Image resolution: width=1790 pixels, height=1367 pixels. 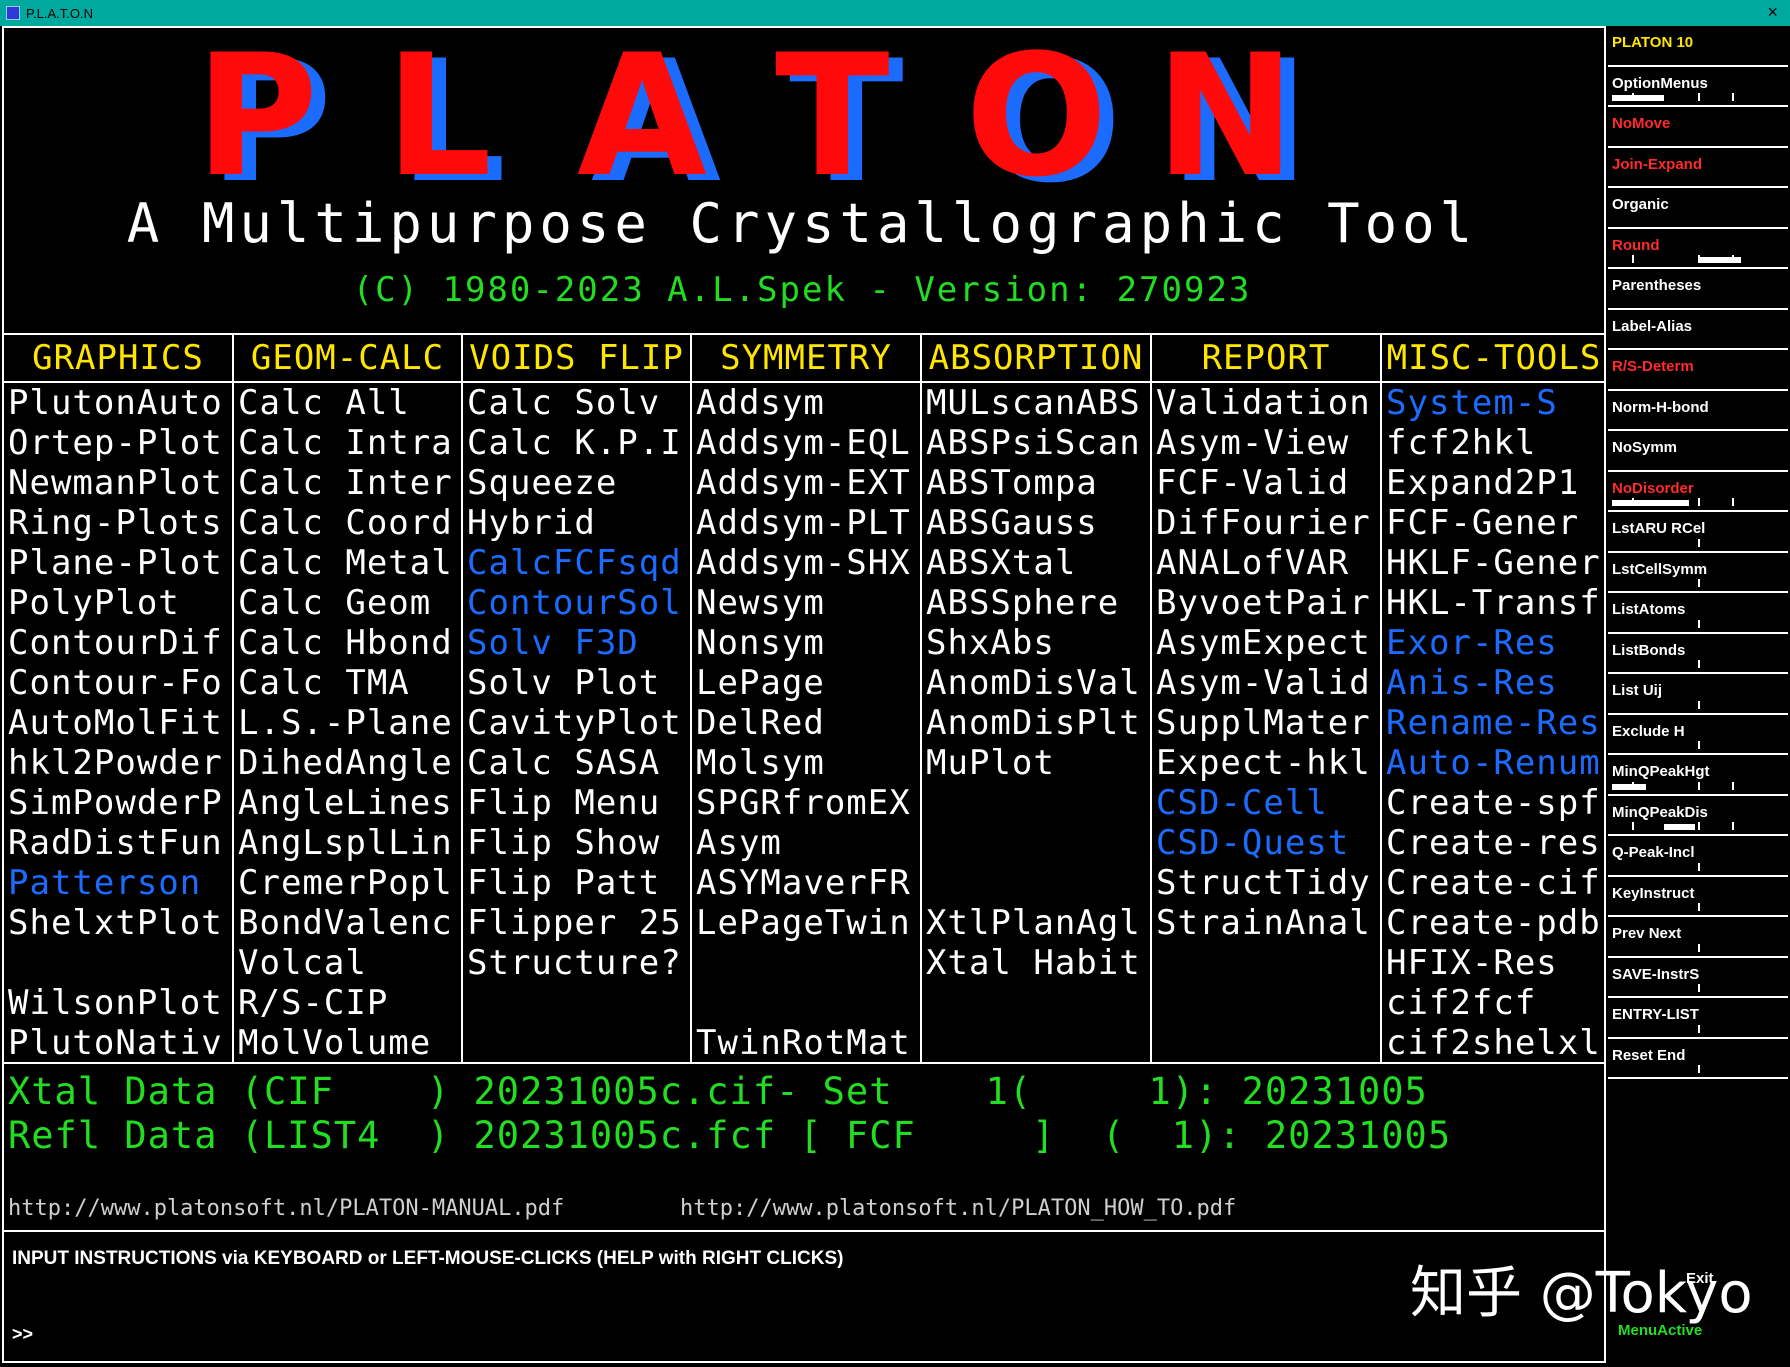 I want to click on menu-item: Asym-View, so click(x=1266, y=443).